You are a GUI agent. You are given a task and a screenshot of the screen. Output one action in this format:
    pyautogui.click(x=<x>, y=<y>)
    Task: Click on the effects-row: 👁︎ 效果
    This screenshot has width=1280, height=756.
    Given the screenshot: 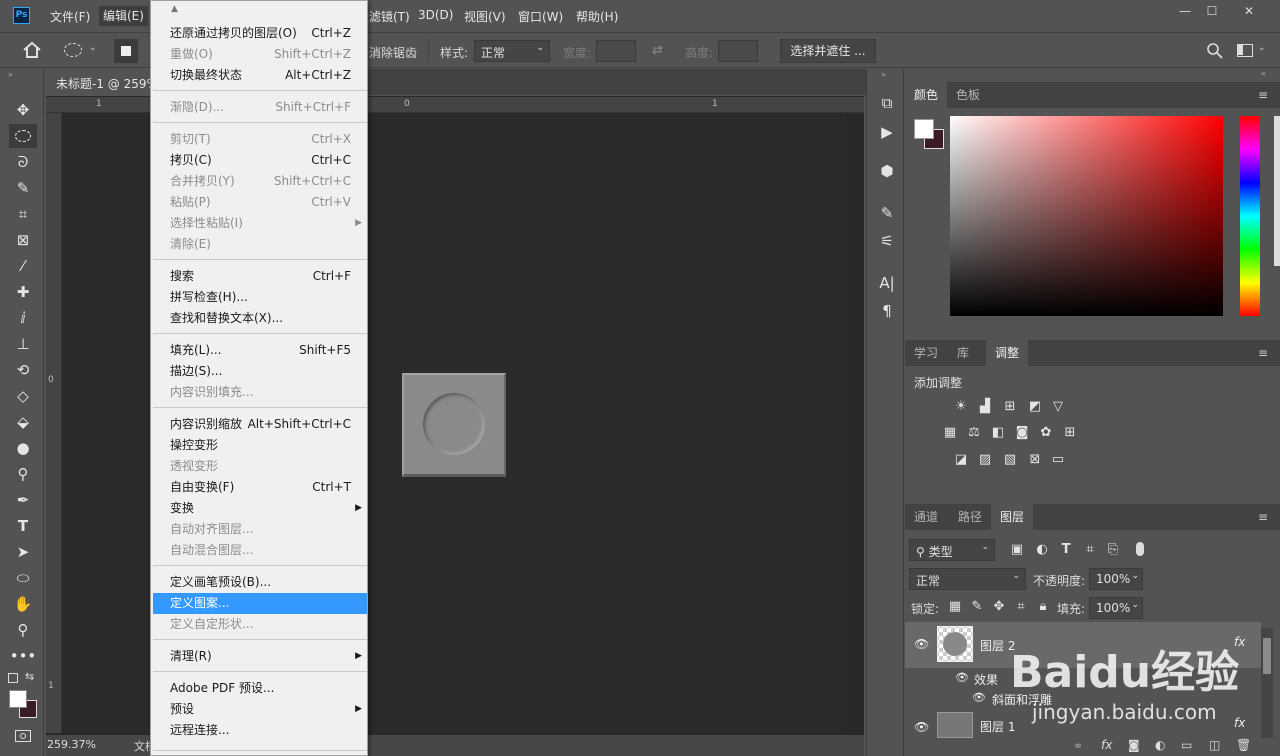 What is the action you would take?
    pyautogui.click(x=1083, y=678)
    